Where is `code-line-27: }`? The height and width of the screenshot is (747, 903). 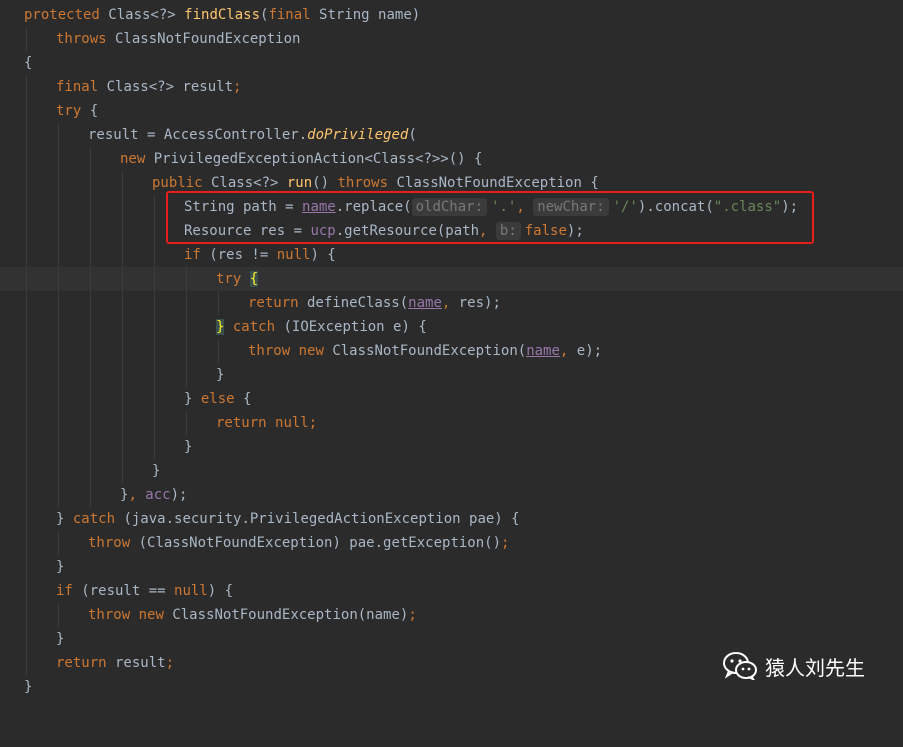
code-line-27: } is located at coordinates (451, 639).